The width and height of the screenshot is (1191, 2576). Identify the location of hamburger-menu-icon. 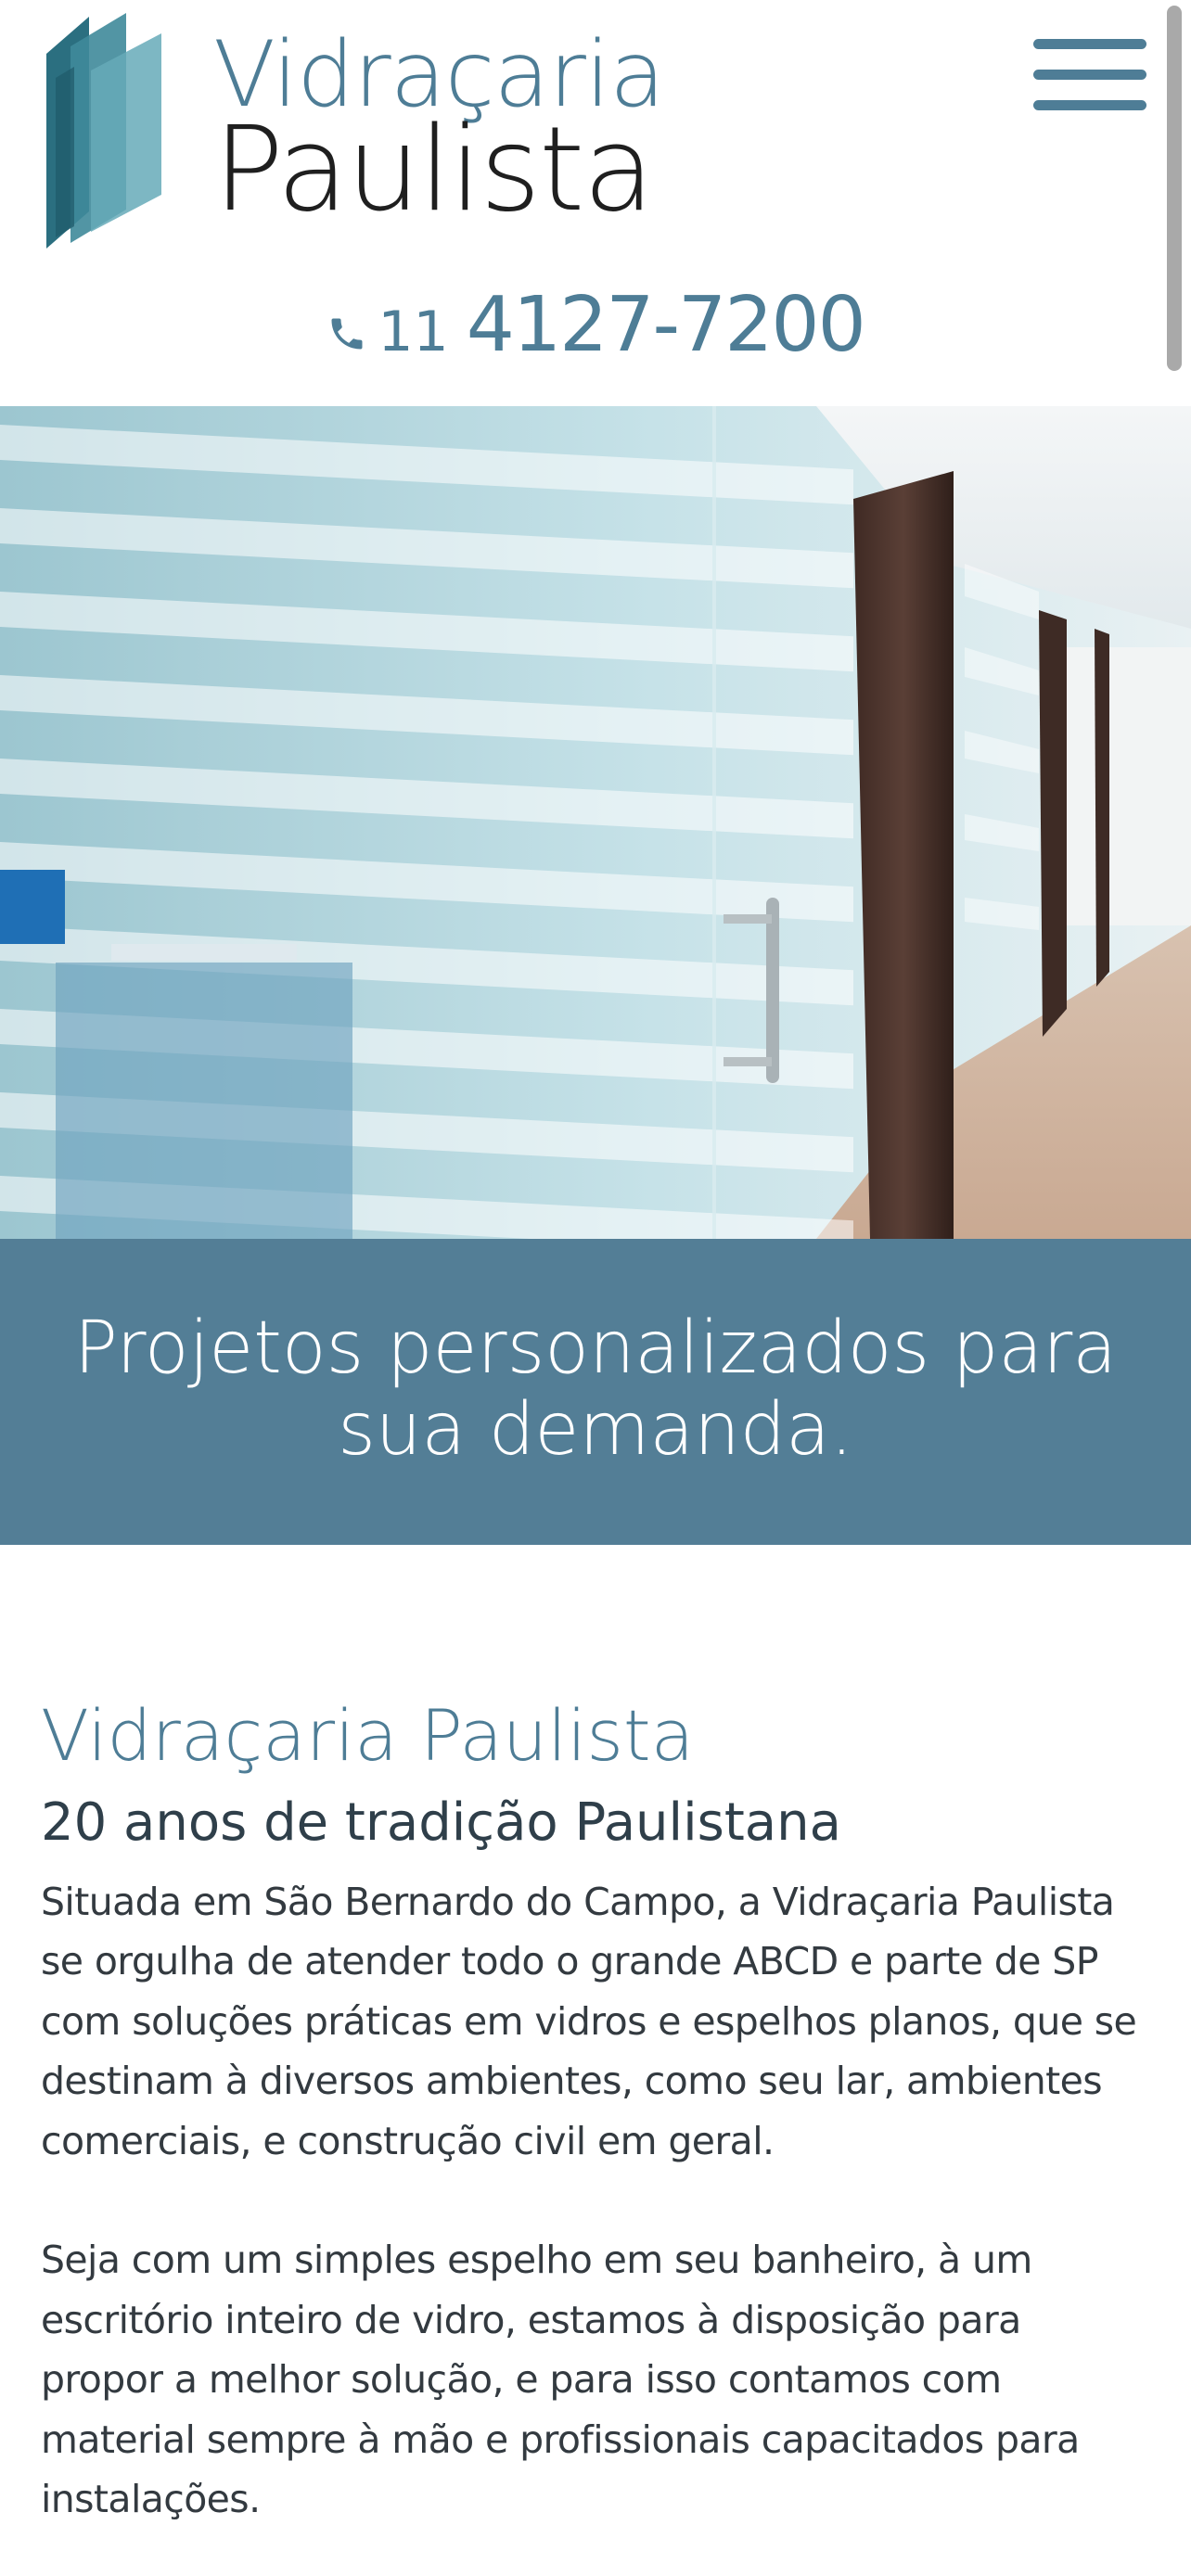
(1089, 75).